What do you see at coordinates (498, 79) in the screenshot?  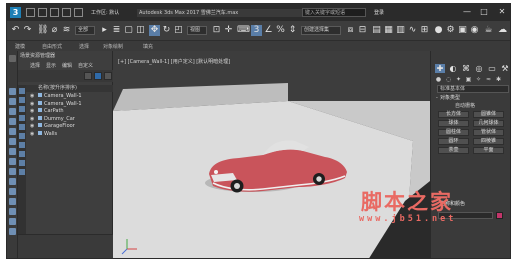 I see `systems-category-icon: ✱` at bounding box center [498, 79].